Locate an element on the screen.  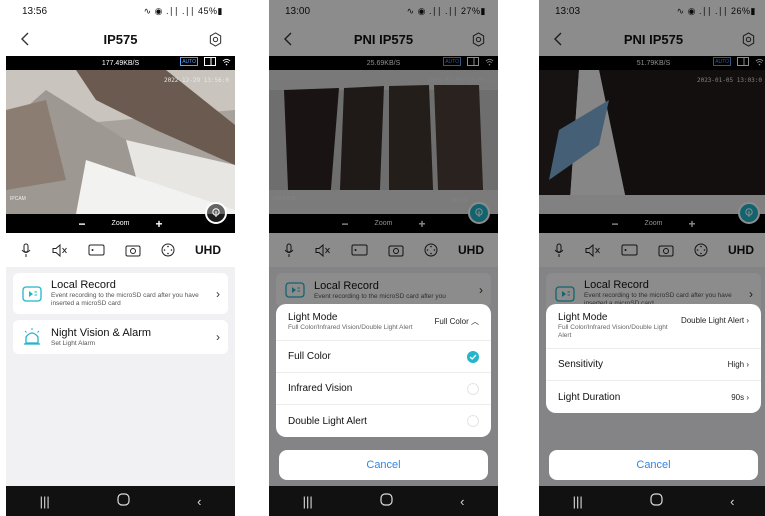
light-mode-value: Full Color ︿ is located at coordinates (456, 321).